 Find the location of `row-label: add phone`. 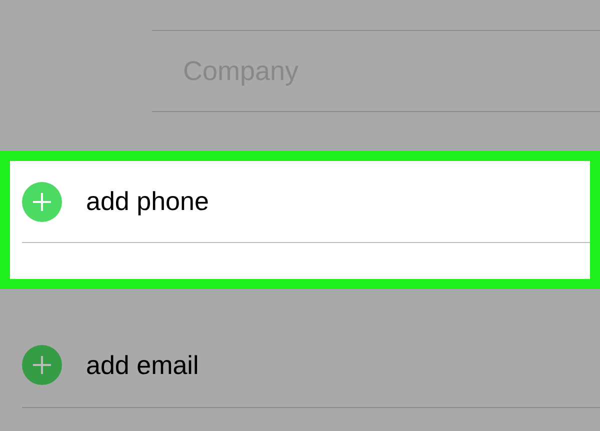

row-label: add phone is located at coordinates (147, 201).